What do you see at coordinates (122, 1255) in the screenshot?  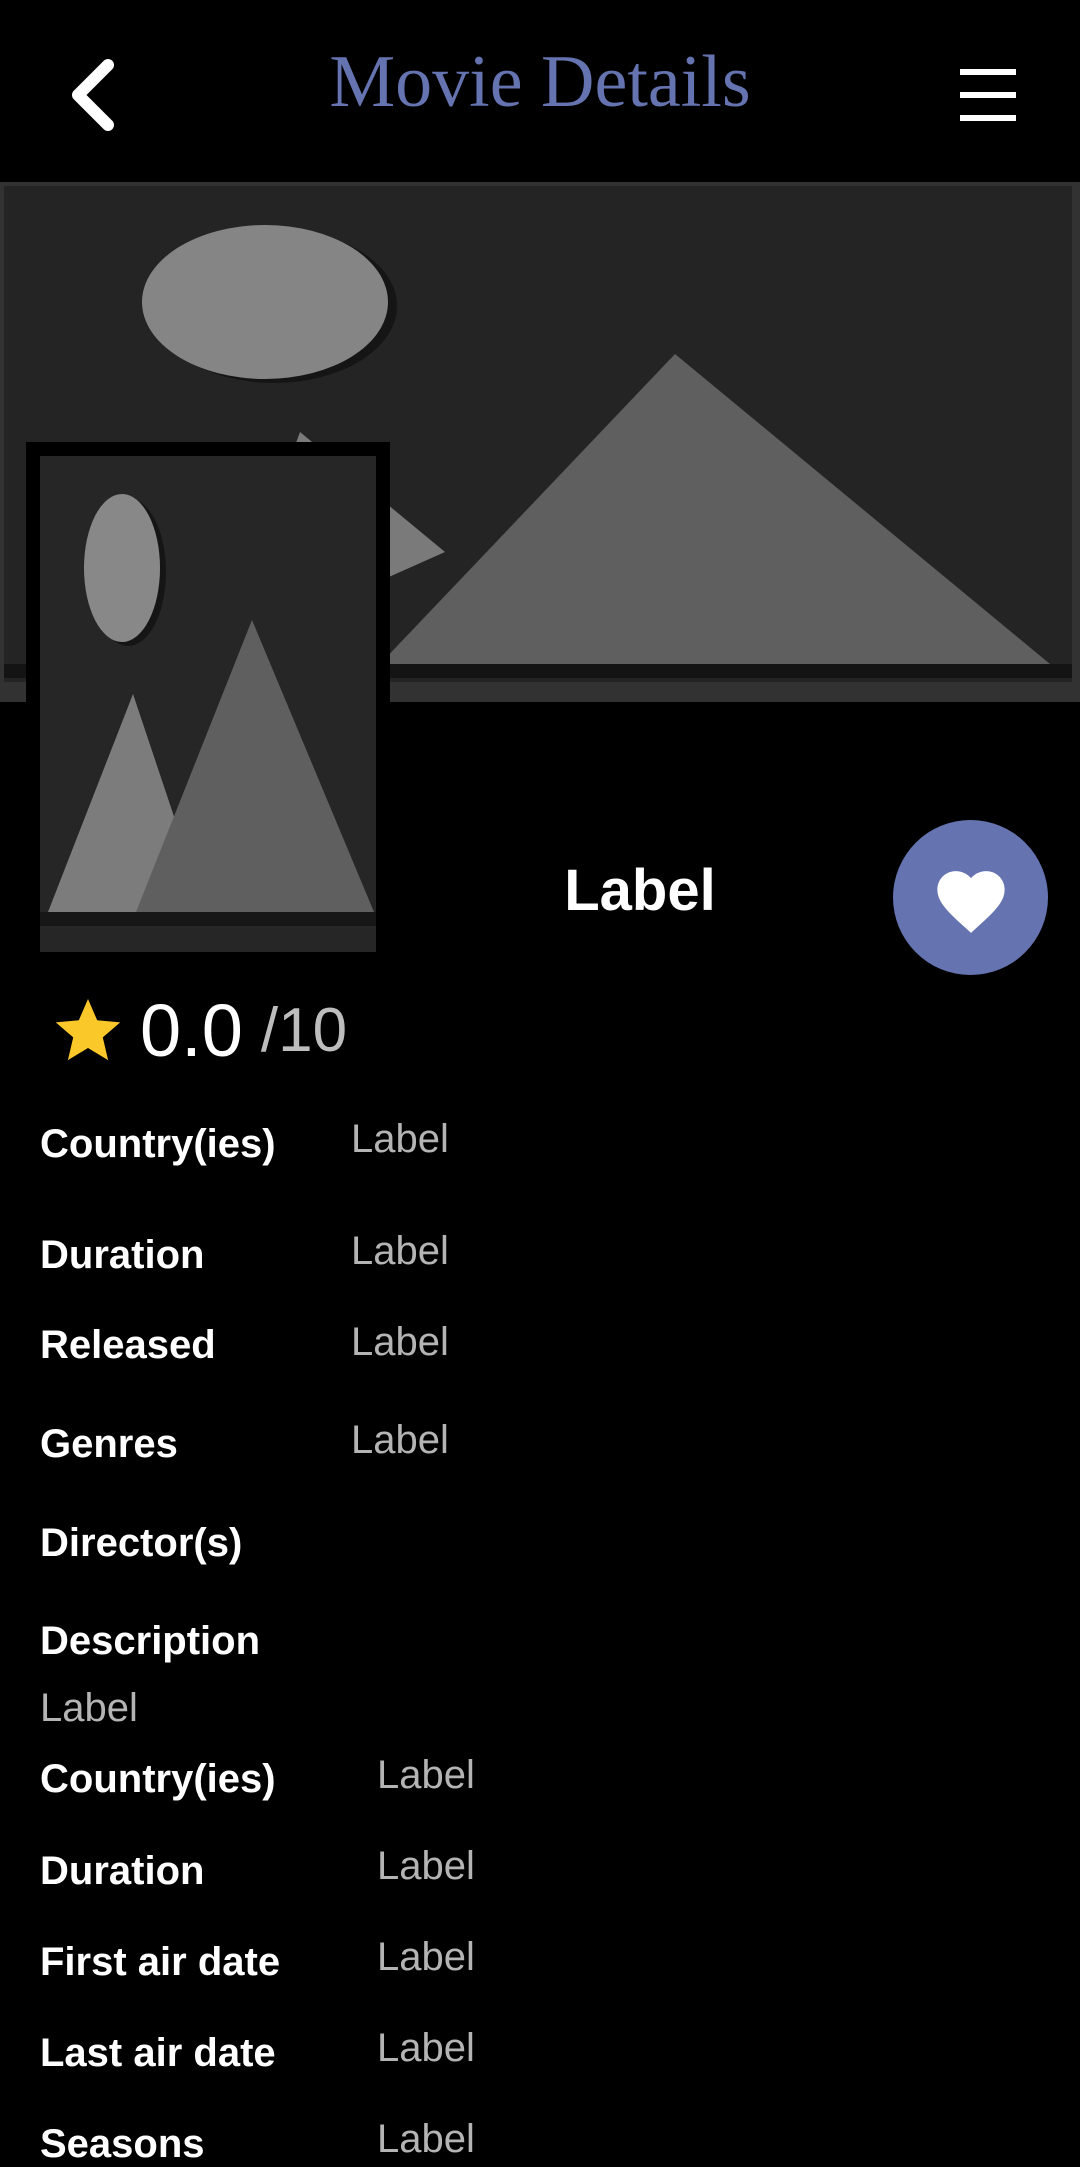 I see `duration-label: Duration` at bounding box center [122, 1255].